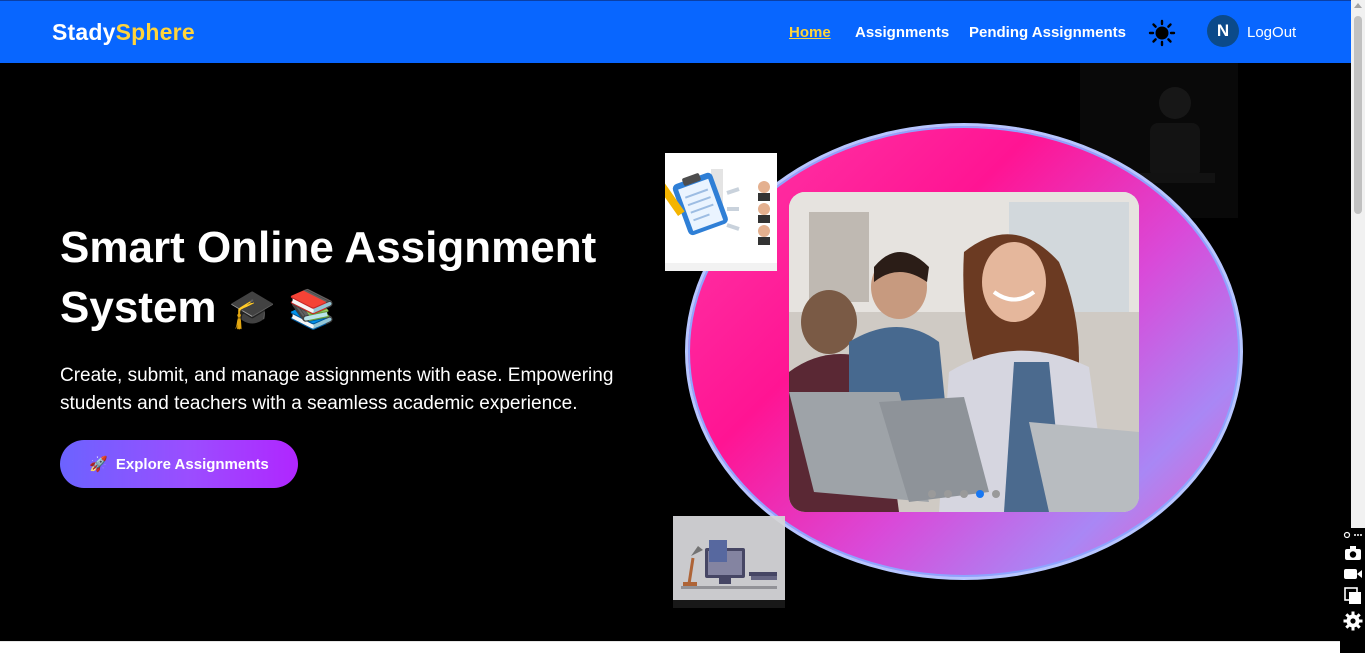 This screenshot has width=1365, height=653. I want to click on hero-carousel-image, so click(964, 352).